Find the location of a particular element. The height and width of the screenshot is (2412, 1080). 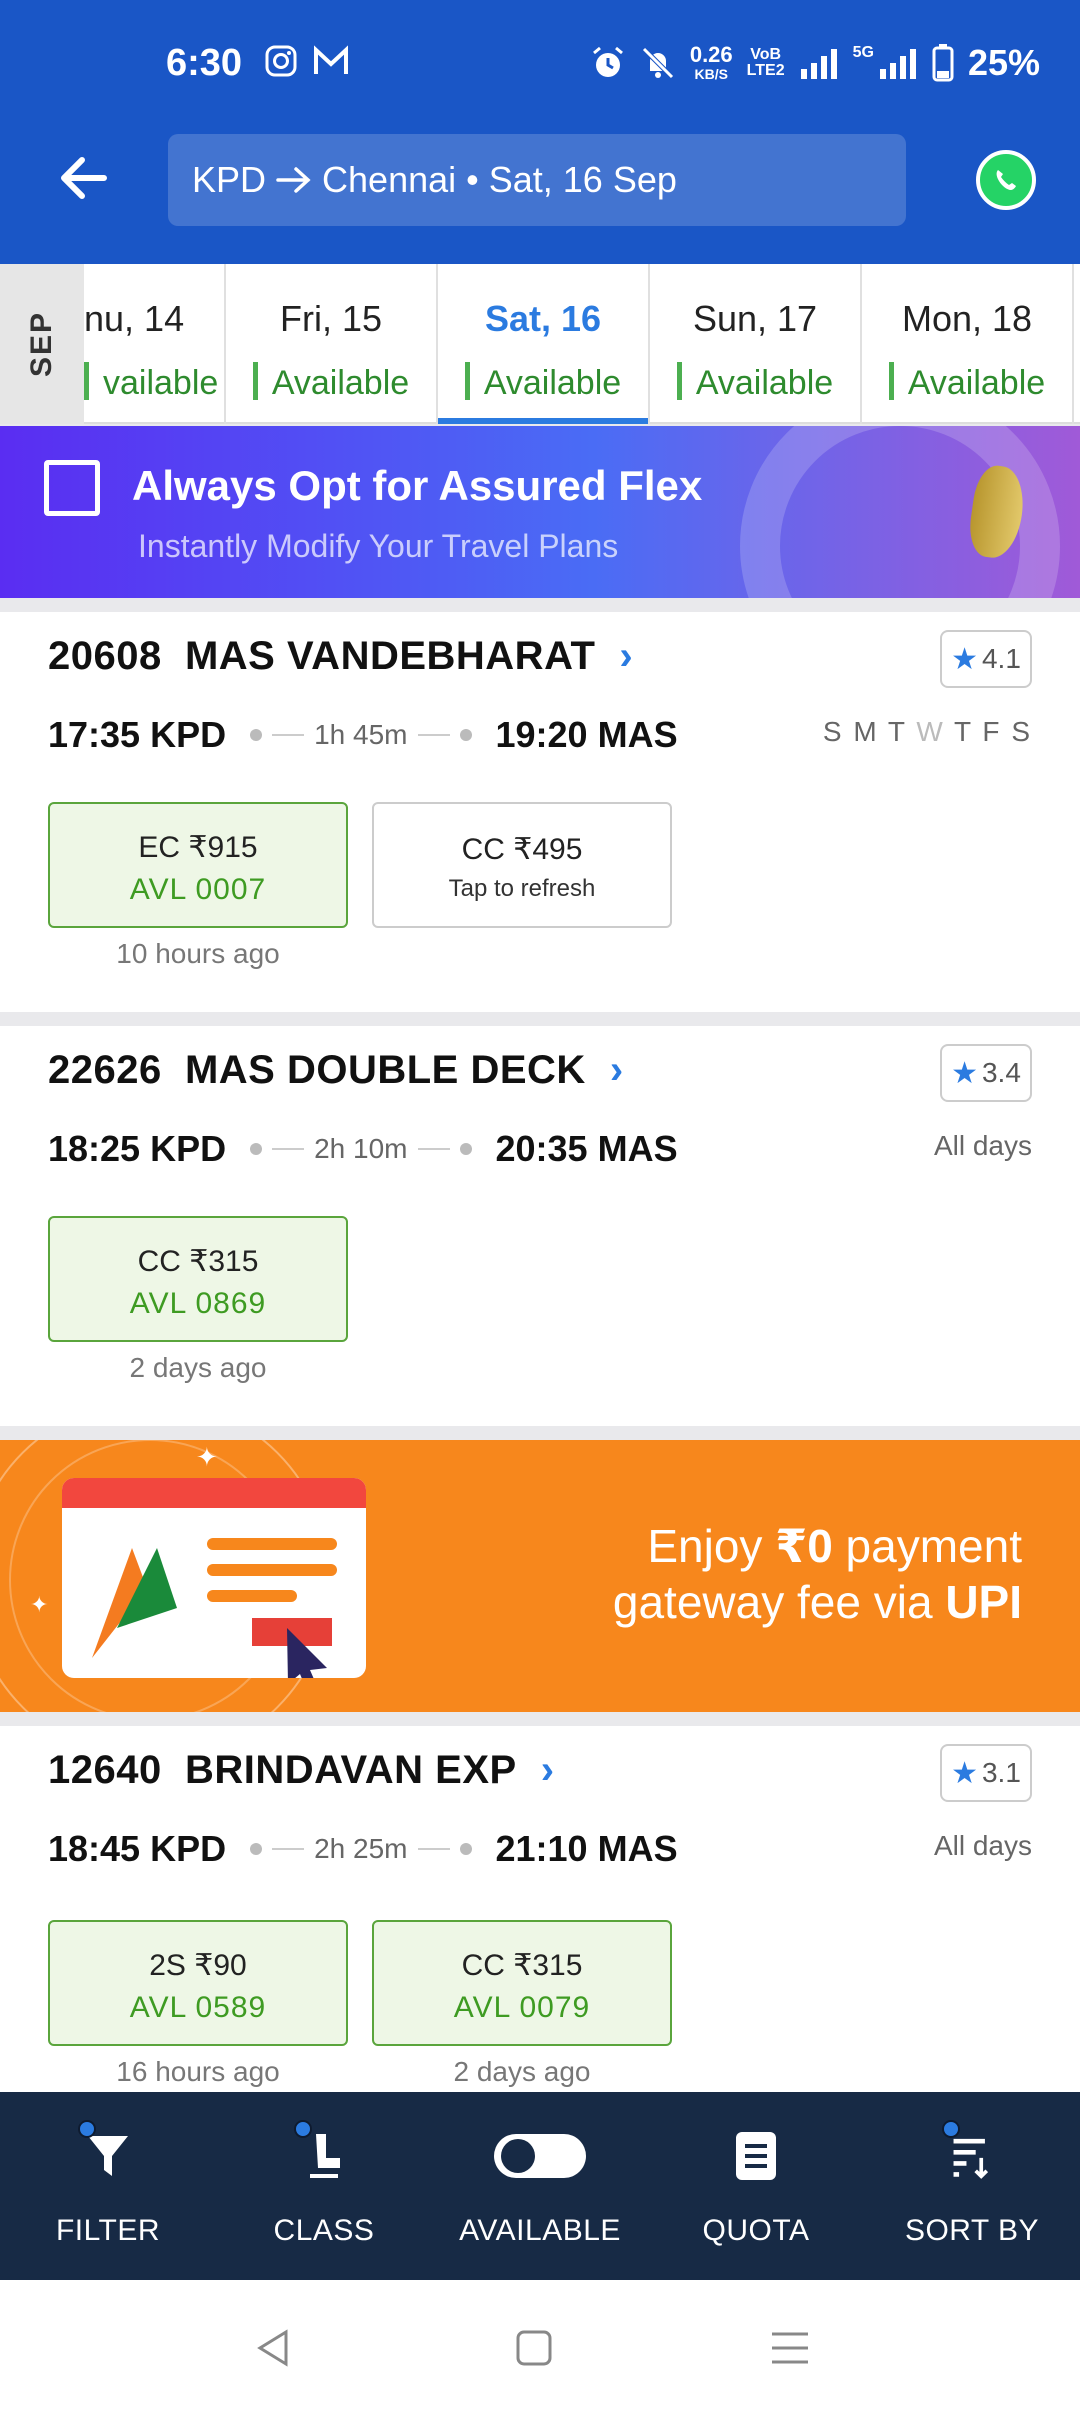

quota-label: QUOTA is located at coordinates (756, 2230).